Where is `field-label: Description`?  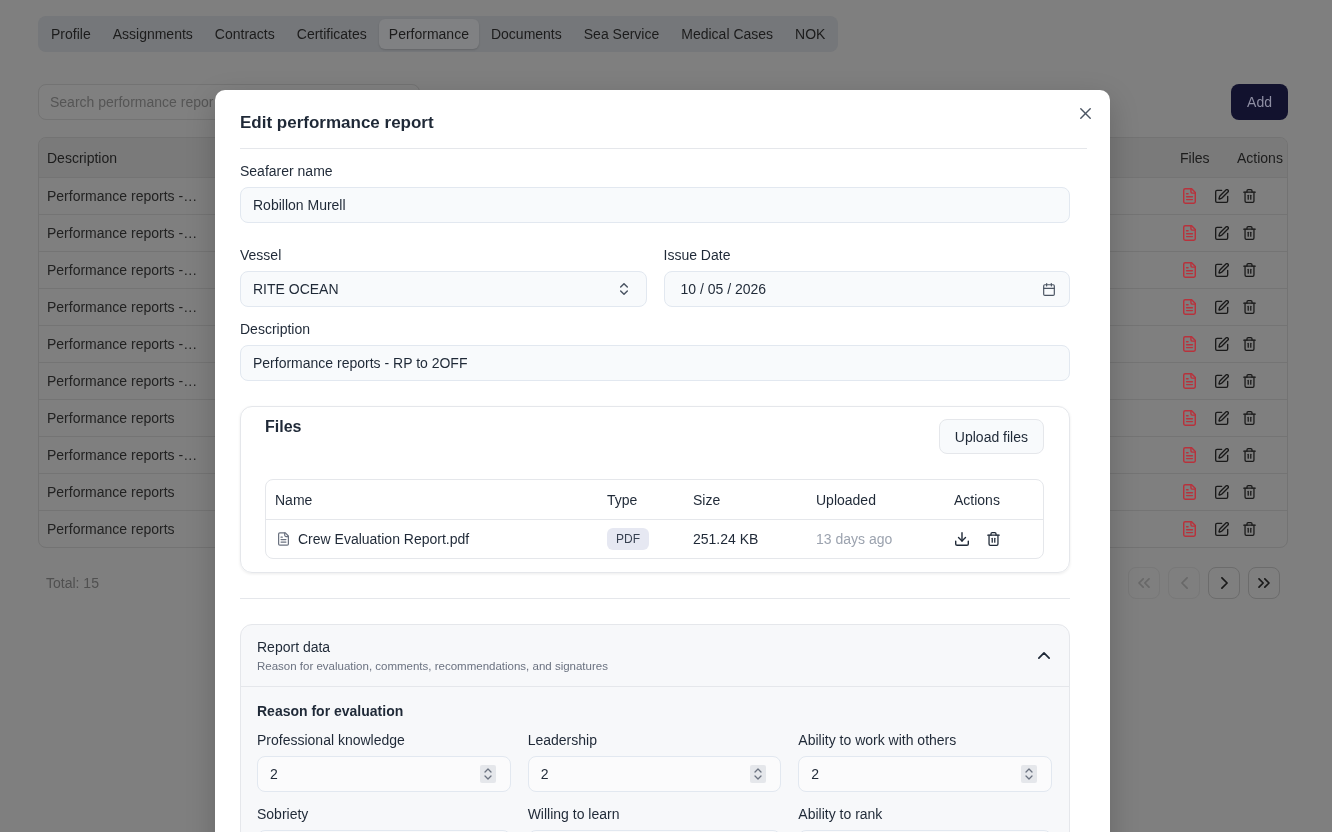
field-label: Description is located at coordinates (276, 329).